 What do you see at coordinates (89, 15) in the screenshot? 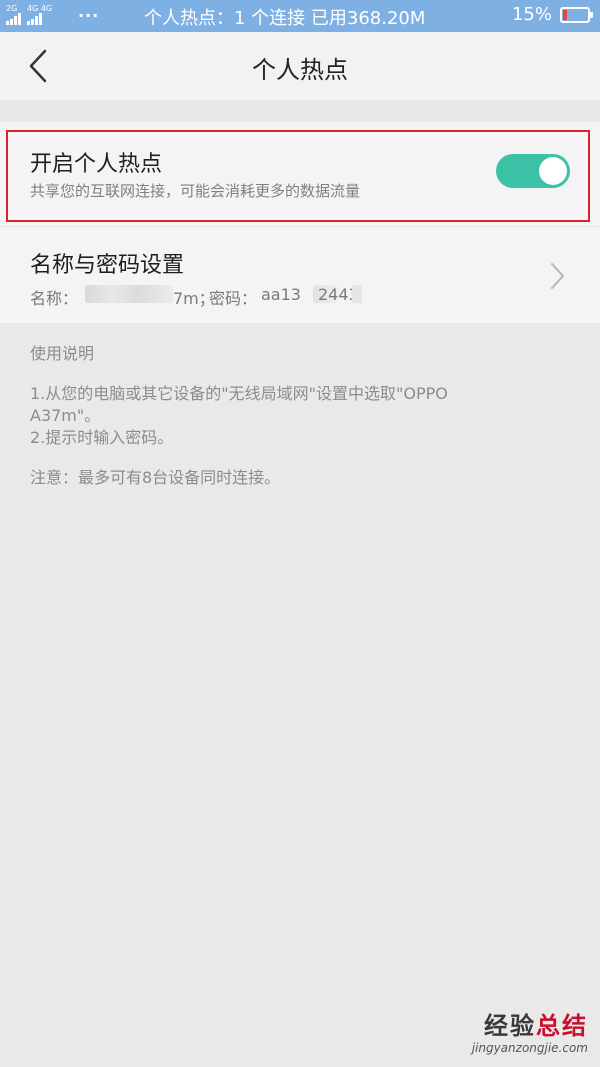
I see `notification-dots: ···` at bounding box center [89, 15].